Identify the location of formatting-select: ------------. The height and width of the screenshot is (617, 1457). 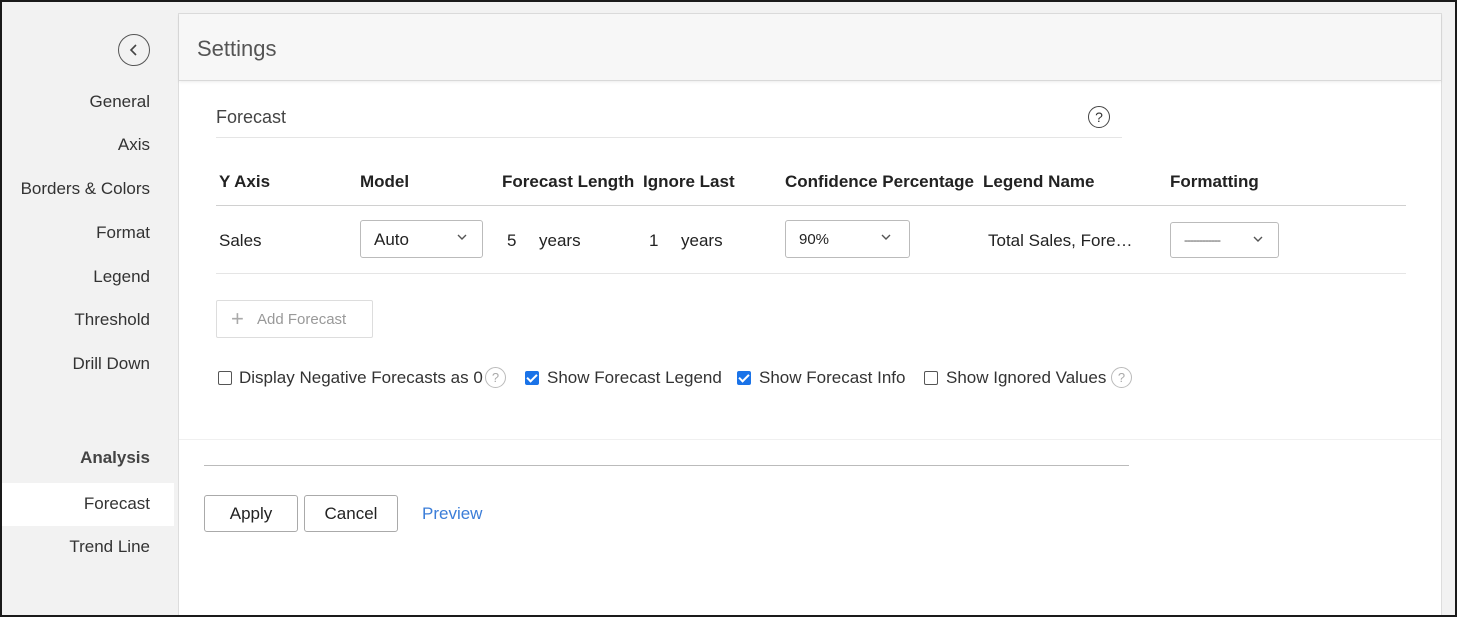
(1224, 240).